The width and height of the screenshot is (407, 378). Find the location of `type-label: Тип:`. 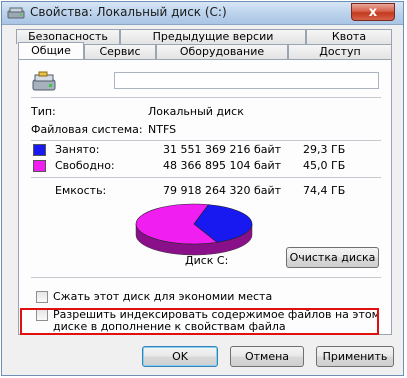

type-label: Тип: is located at coordinates (43, 111).